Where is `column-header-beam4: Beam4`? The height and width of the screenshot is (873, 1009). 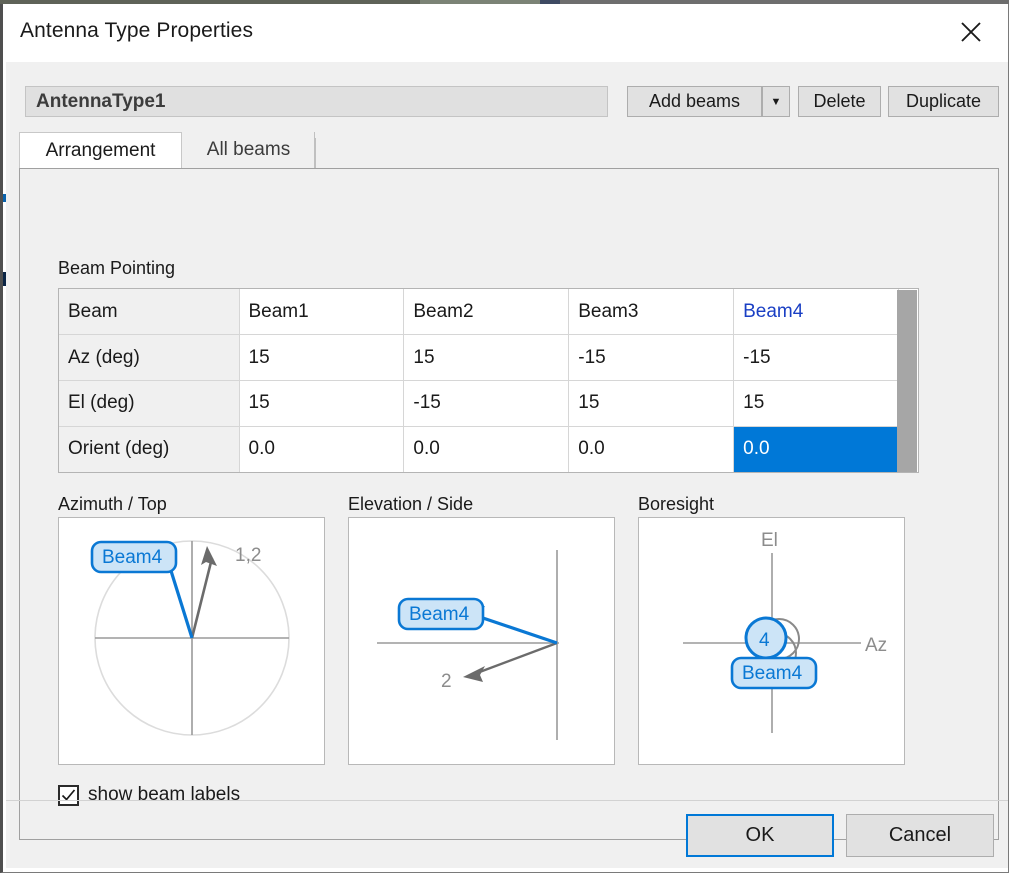
column-header-beam4: Beam4 is located at coordinates (816, 312).